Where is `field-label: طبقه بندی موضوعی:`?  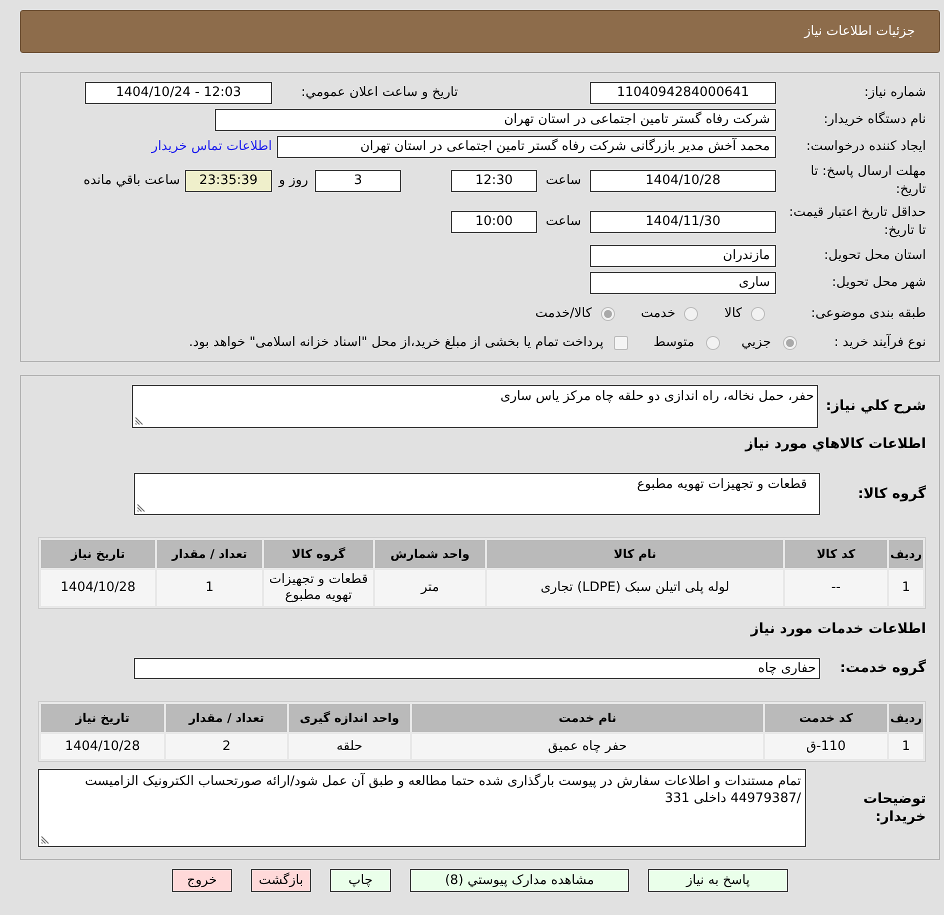 field-label: طبقه بندی موضوعی: is located at coordinates (868, 314).